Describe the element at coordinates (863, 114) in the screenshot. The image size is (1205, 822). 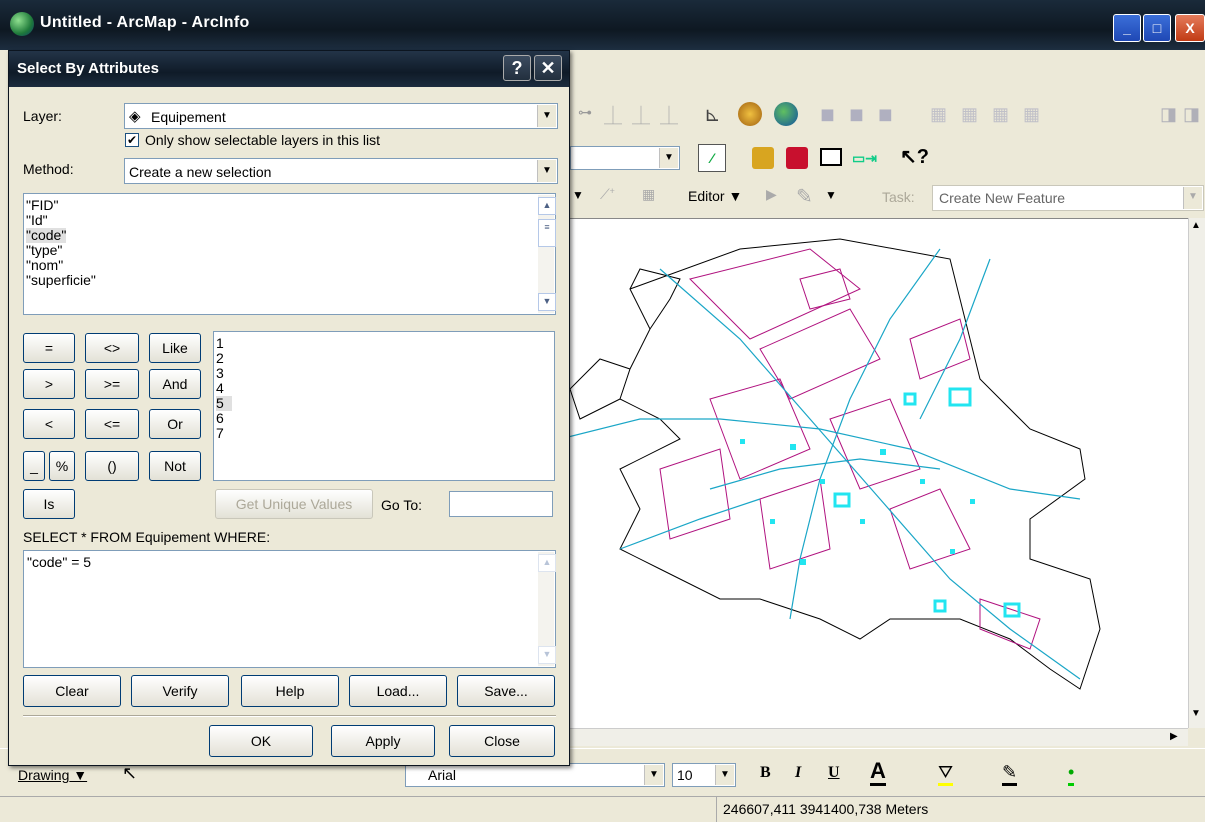
I see `georef-icons: ◼◼◼` at that location.